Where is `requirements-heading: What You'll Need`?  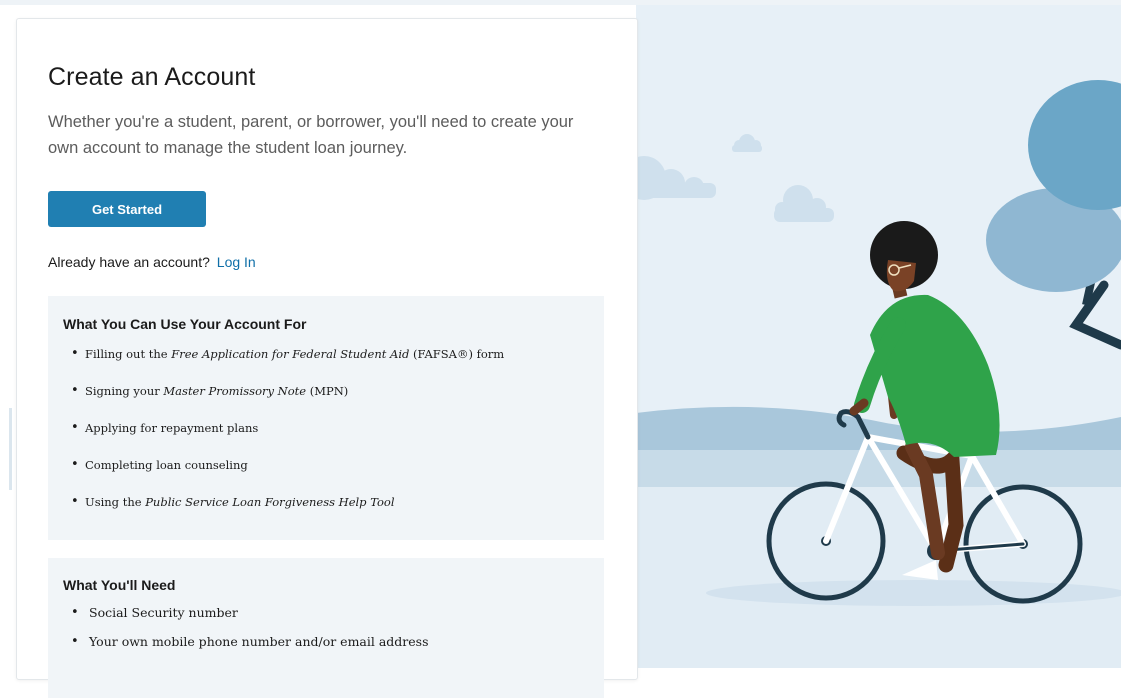
requirements-heading: What You'll Need is located at coordinates (119, 585).